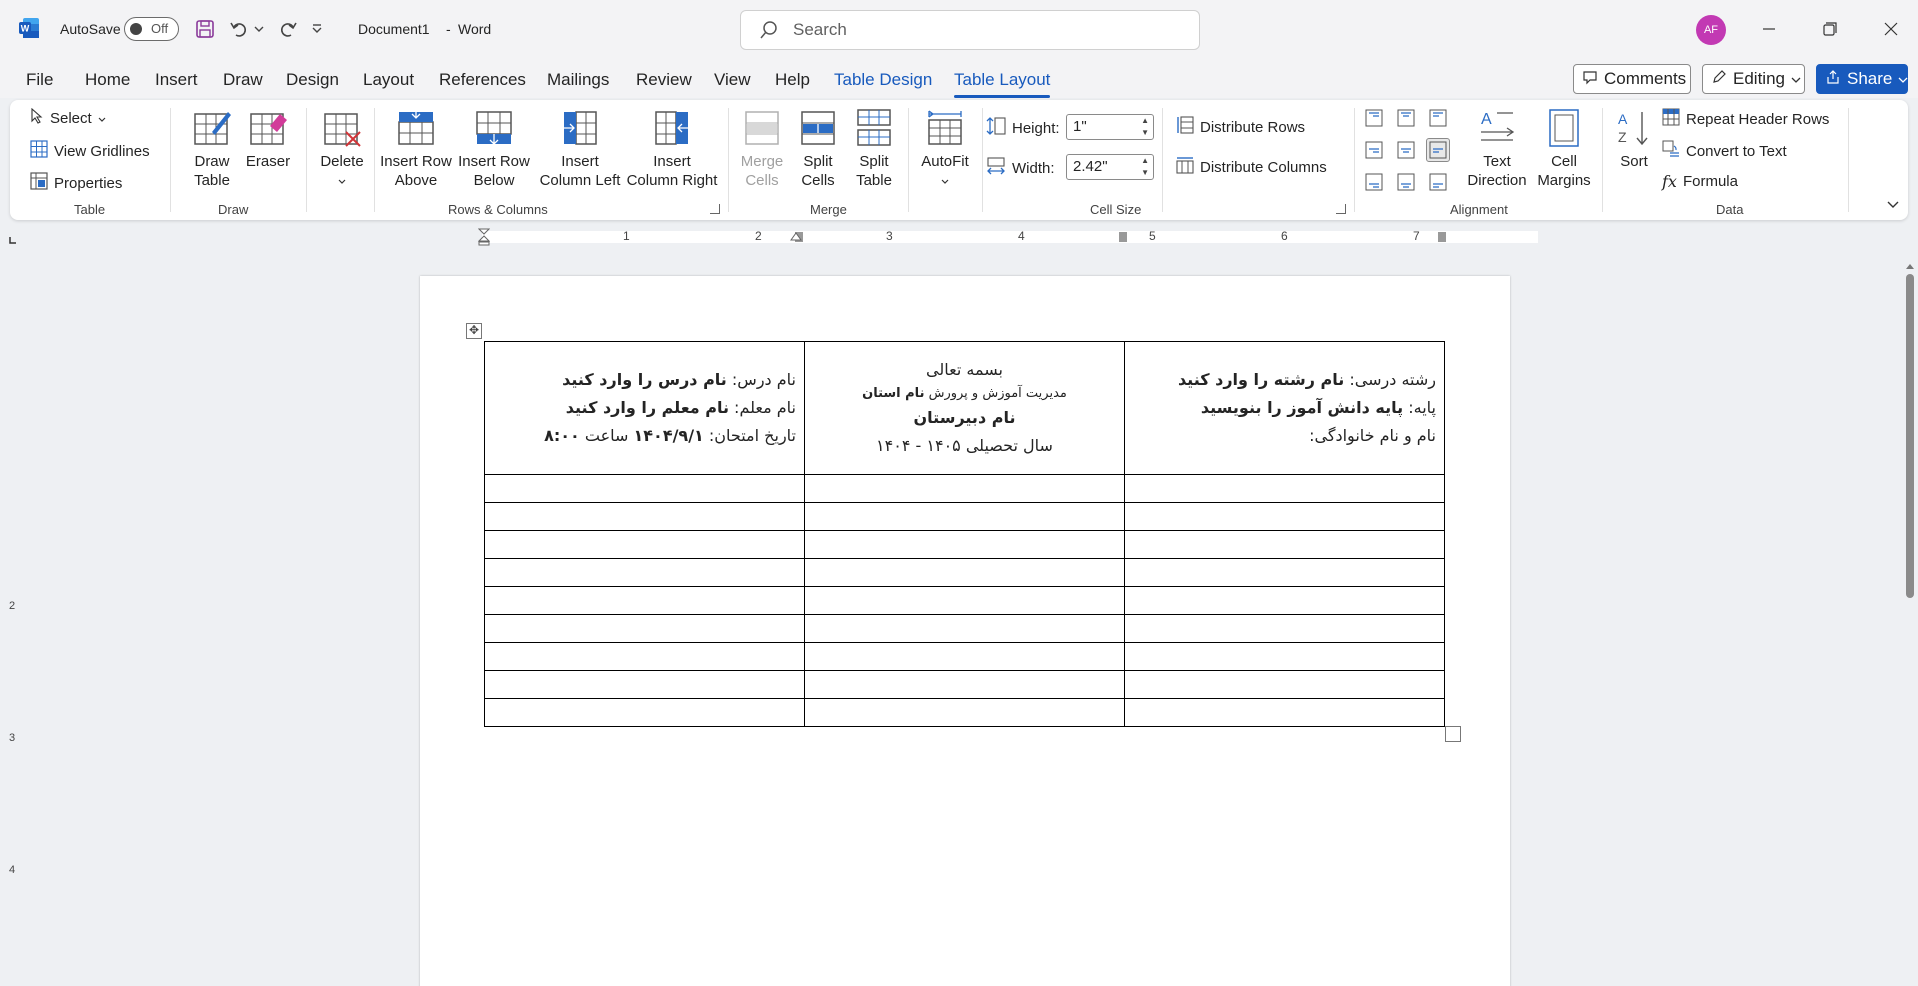  What do you see at coordinates (1374, 150) in the screenshot?
I see `align-middle-right-icon` at bounding box center [1374, 150].